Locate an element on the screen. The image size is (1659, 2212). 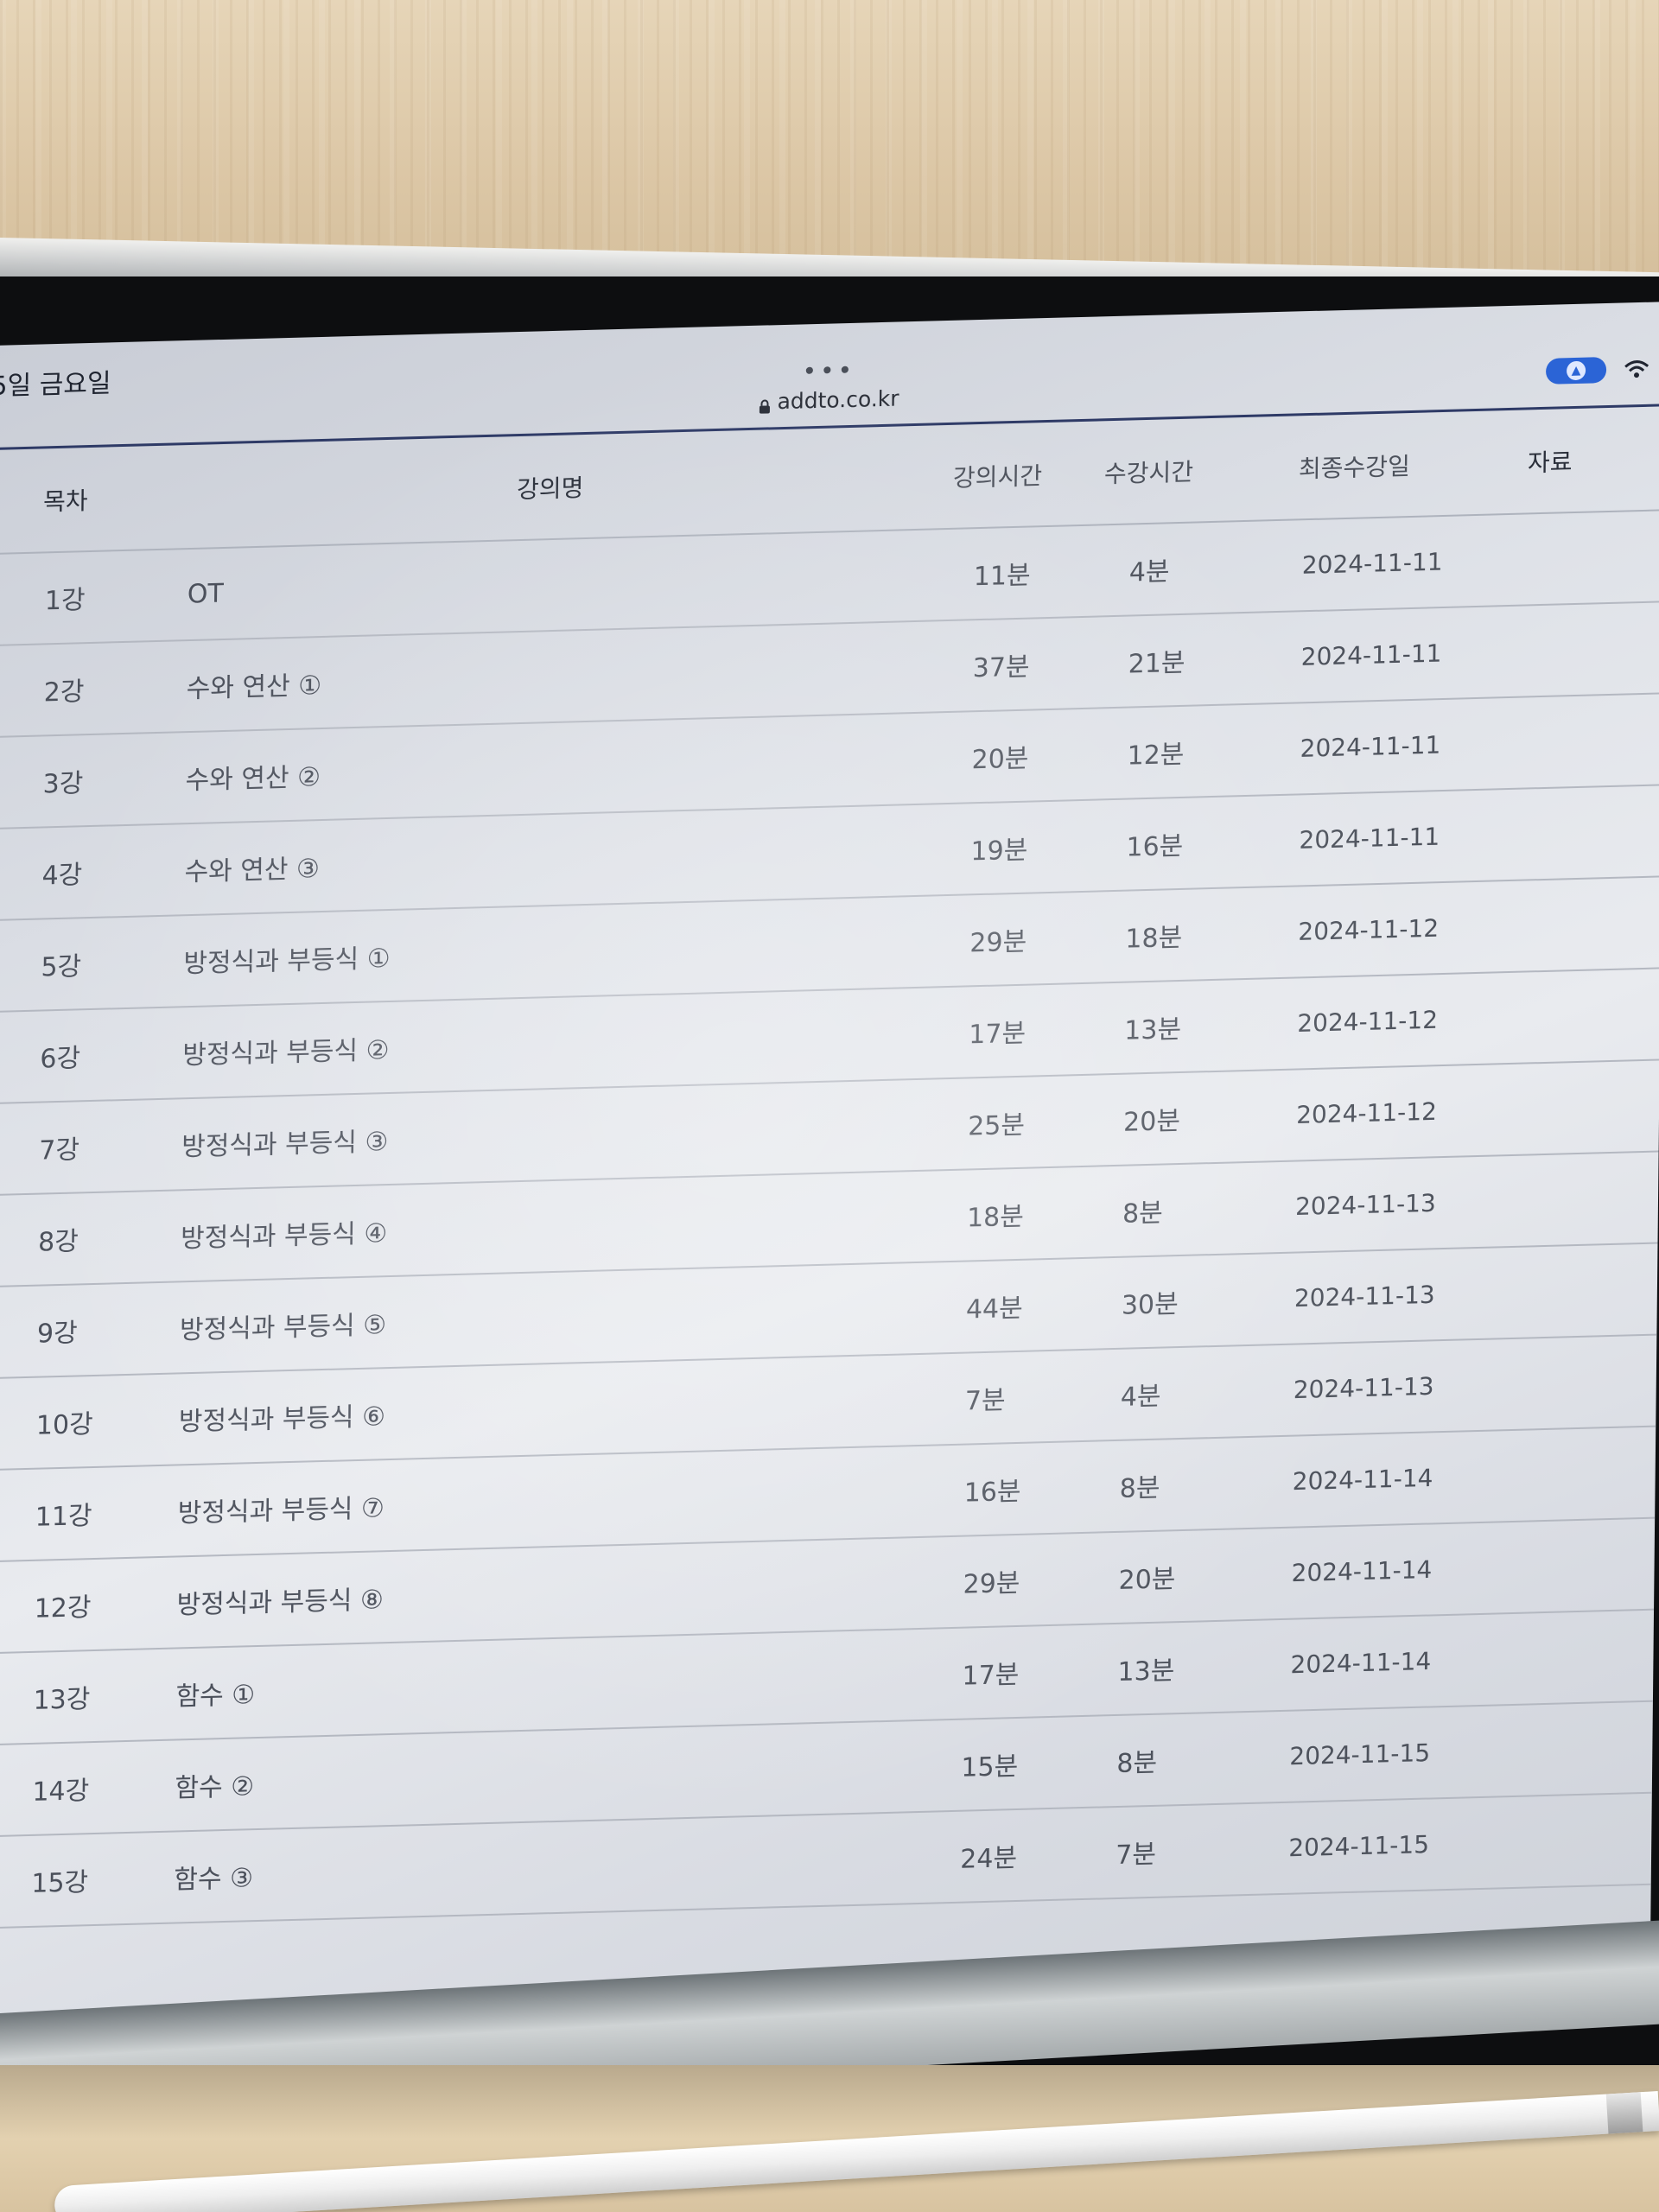
row-no: 10강 is located at coordinates (64, 1424).